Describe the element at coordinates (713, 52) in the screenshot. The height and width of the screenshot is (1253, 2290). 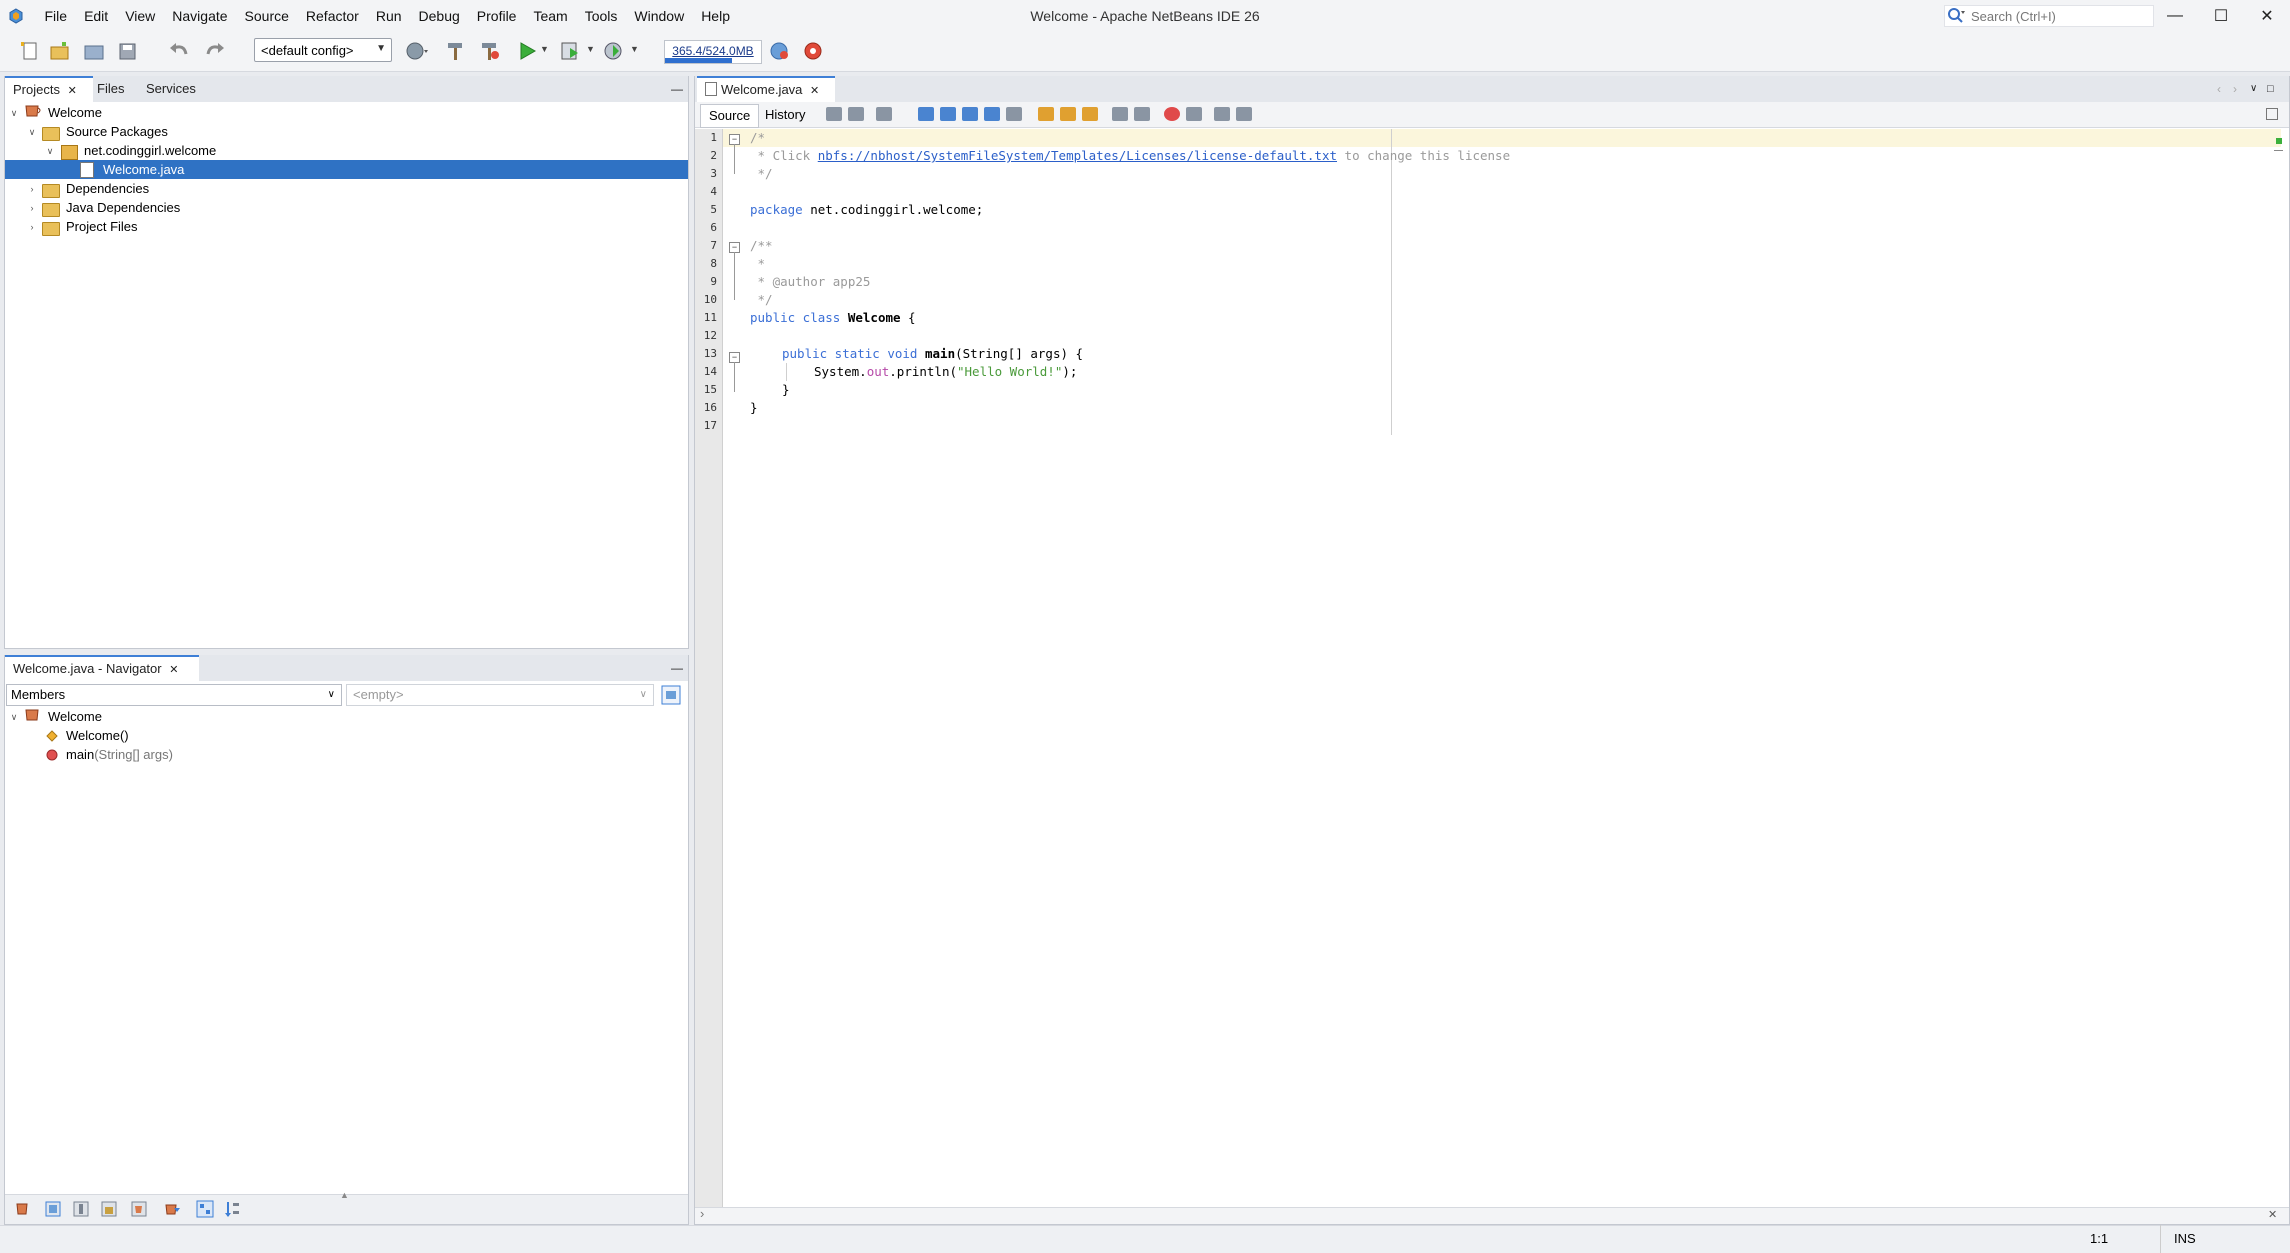
I see `memory-indicator: 365.4/524.0MB` at that location.